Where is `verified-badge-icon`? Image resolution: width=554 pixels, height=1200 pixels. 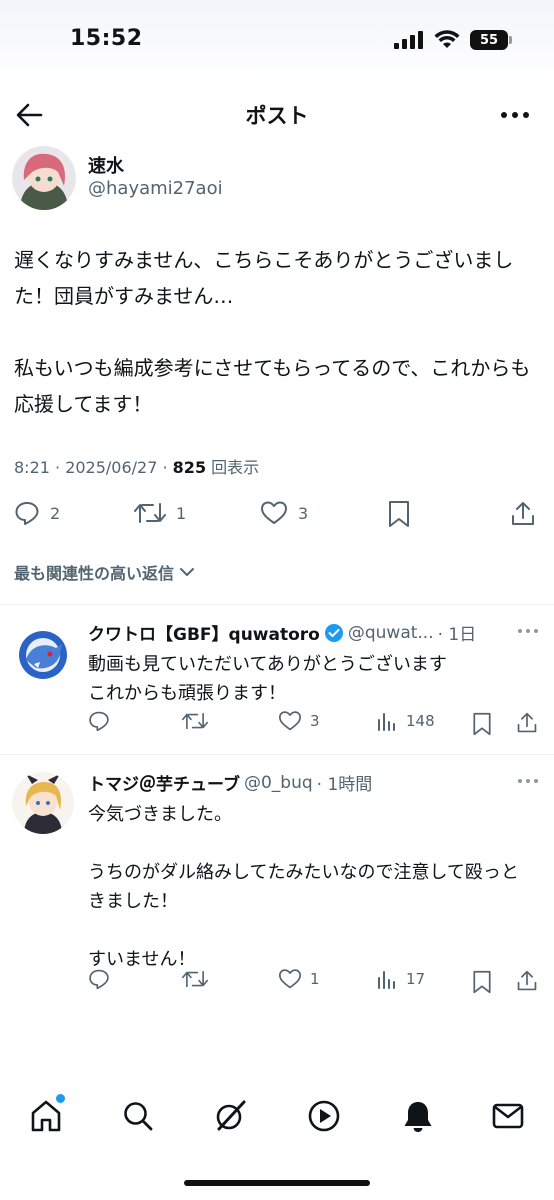 verified-badge-icon is located at coordinates (333, 632).